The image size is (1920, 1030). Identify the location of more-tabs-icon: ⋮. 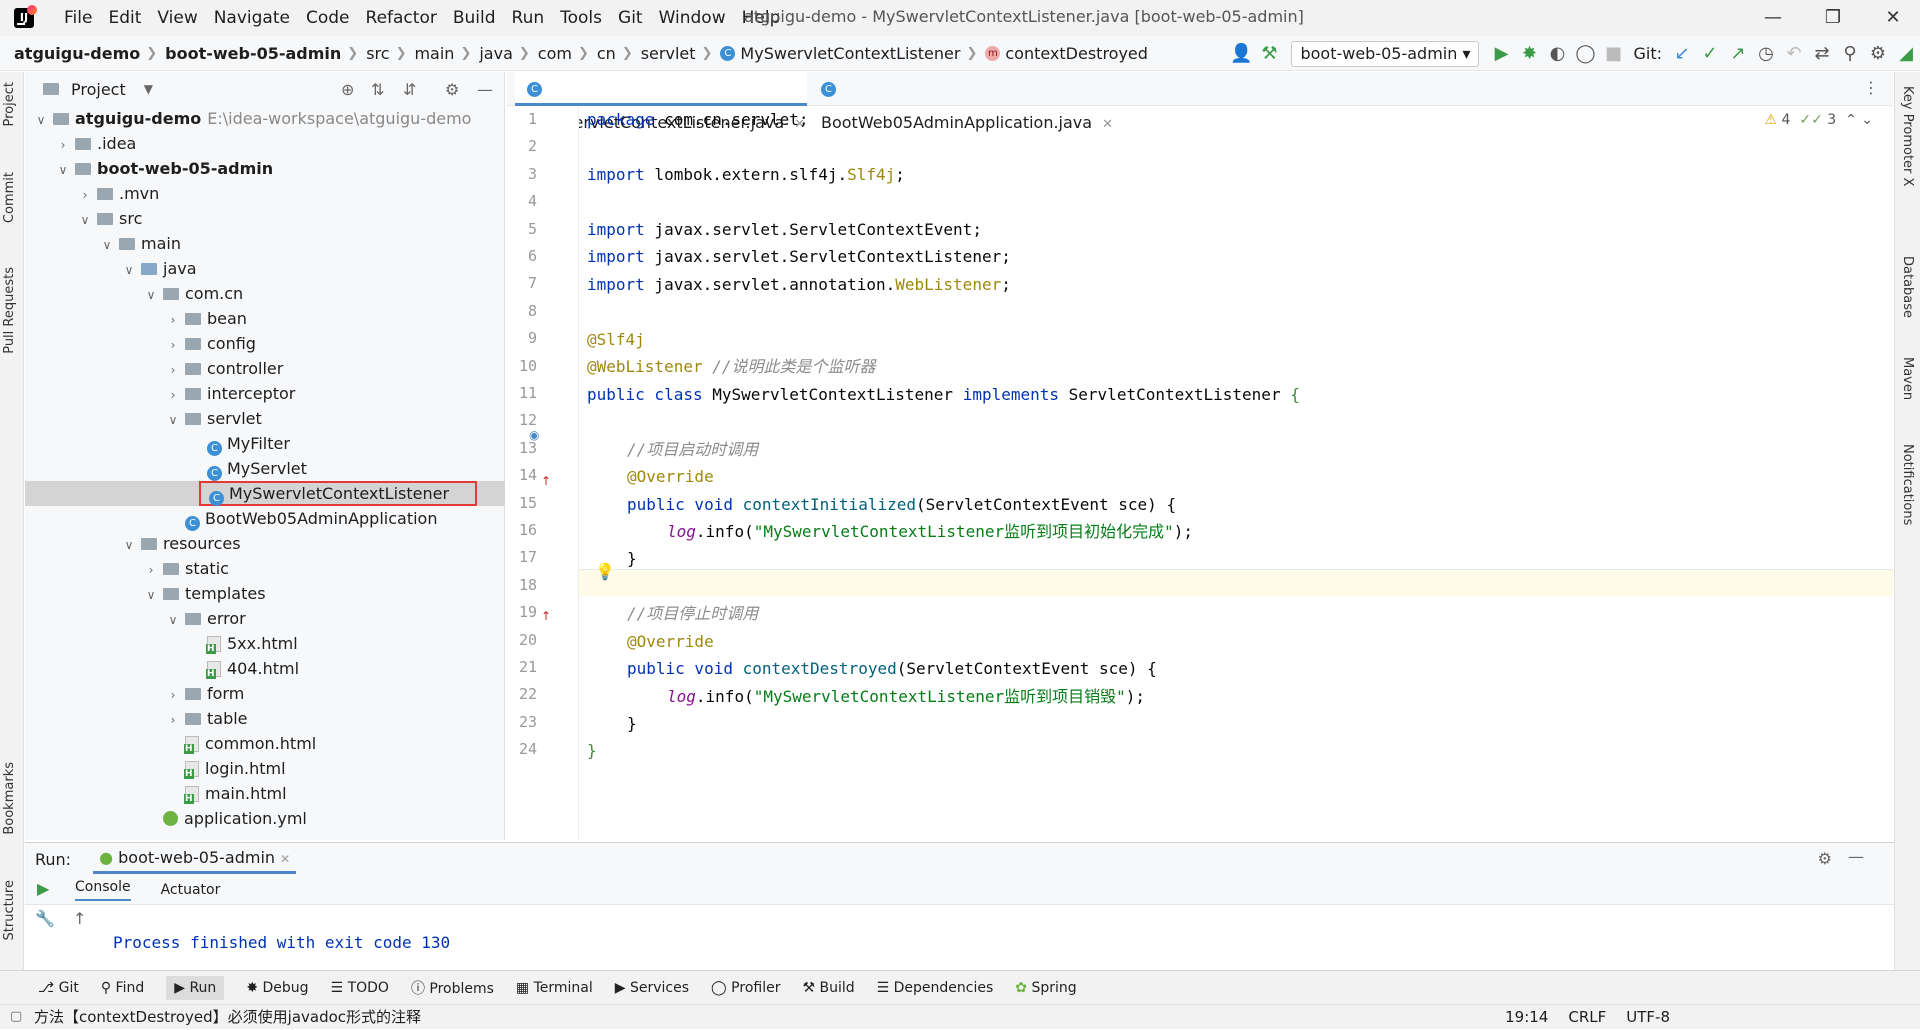
(1871, 87).